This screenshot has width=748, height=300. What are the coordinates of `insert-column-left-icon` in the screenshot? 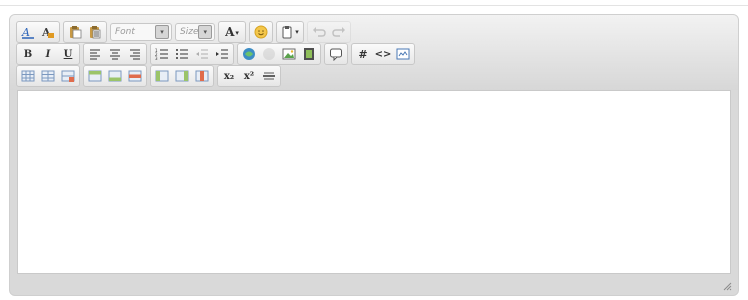 It's located at (162, 76).